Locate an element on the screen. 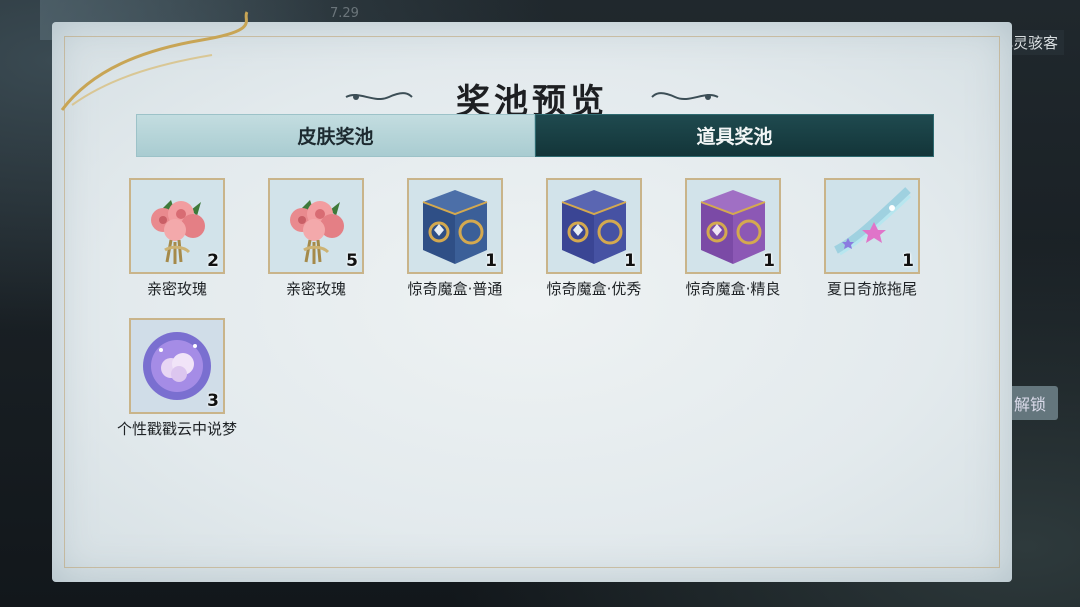  reward-item: 5 亲密玫瑰 is located at coordinates (316, 238).